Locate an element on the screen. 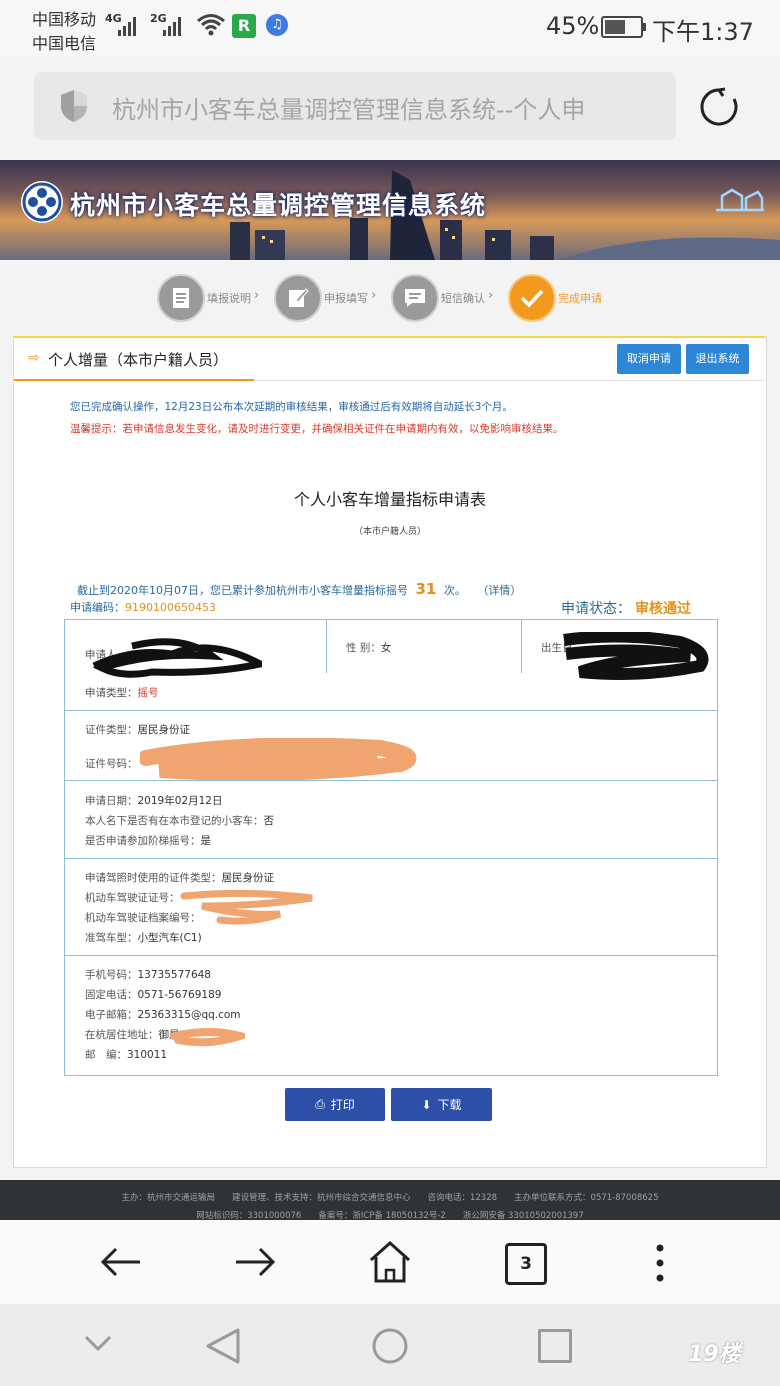 This screenshot has height=1386, width=780. mobile-field: 手机号码：13735577648 is located at coordinates (148, 975).